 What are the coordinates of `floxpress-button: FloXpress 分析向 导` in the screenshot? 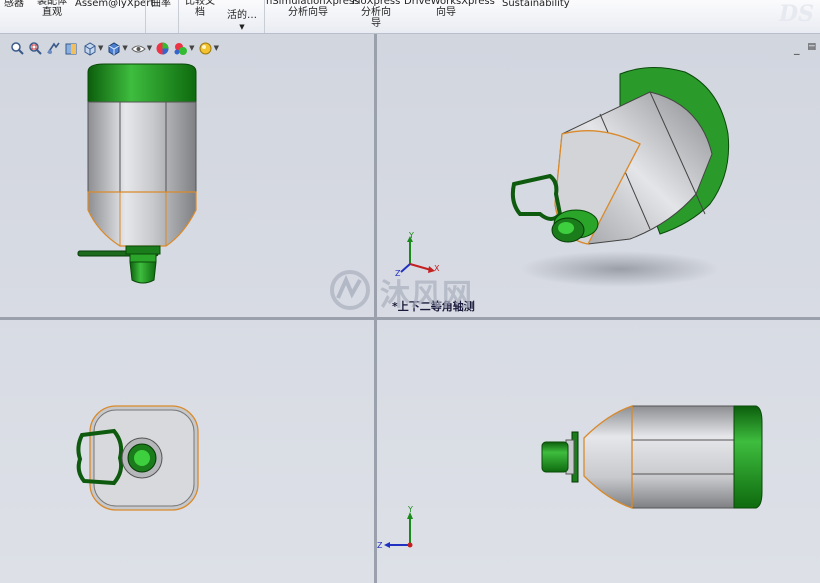 It's located at (376, 14).